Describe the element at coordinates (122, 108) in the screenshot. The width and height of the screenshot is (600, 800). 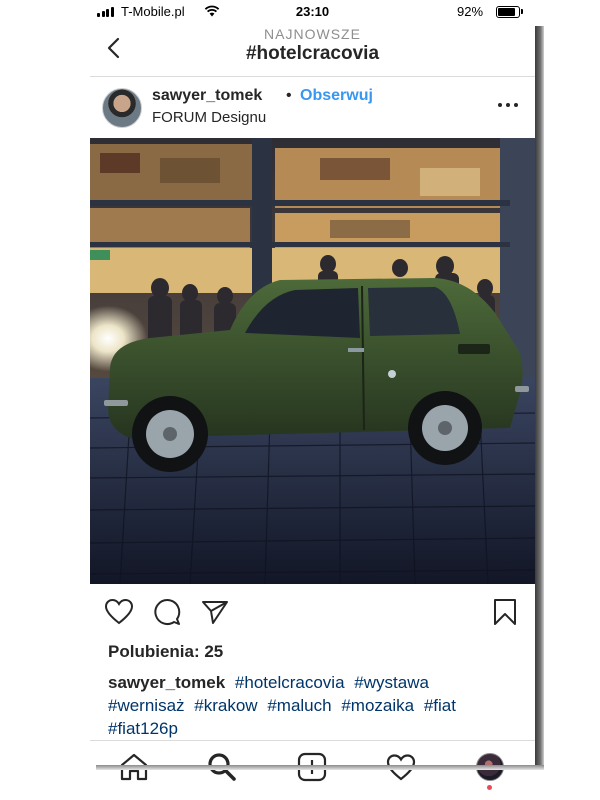
I see `avatar` at that location.